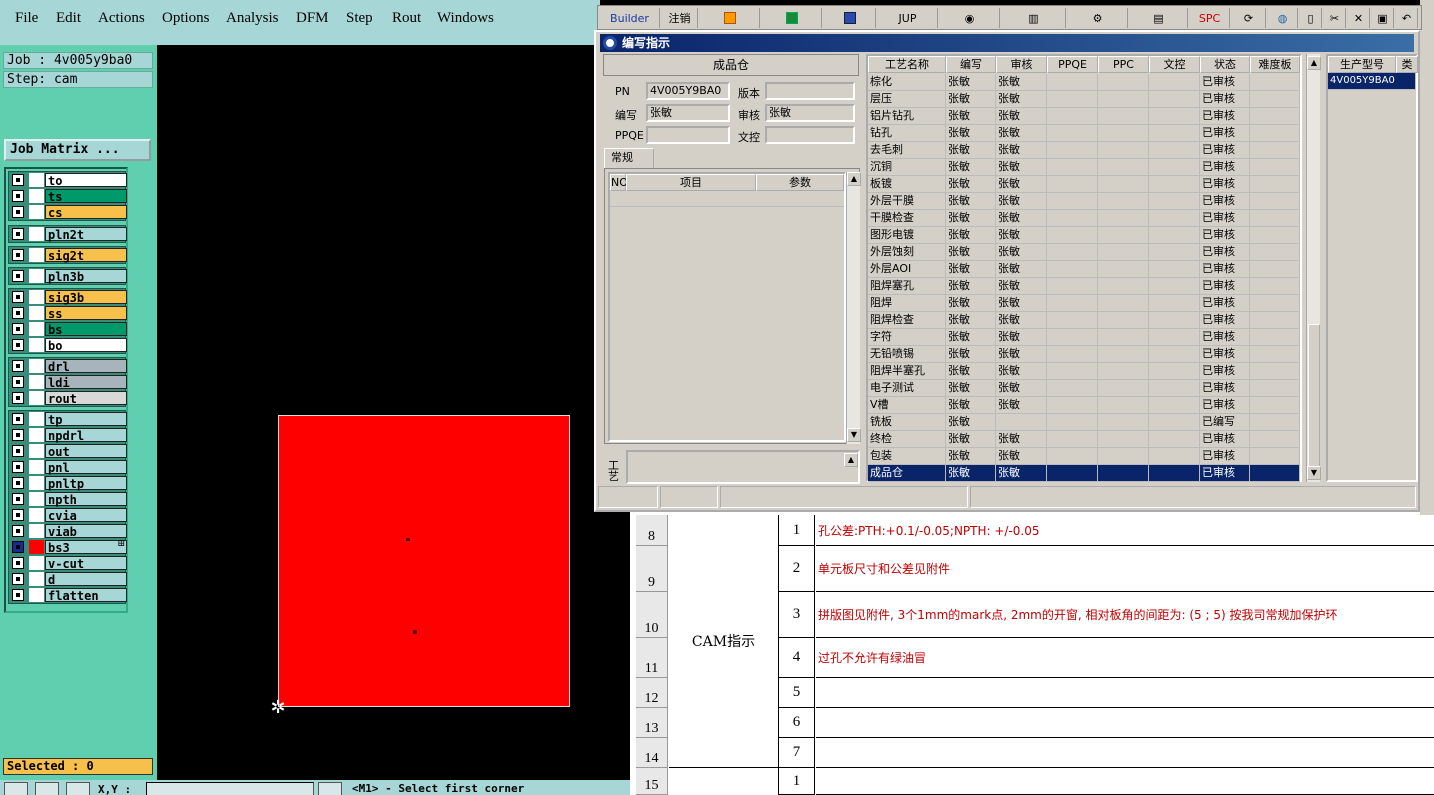 This screenshot has width=1434, height=795. What do you see at coordinates (1125, 658) in the screenshot?
I see `cam-item-text: 过孔不允许有绿油冒` at bounding box center [1125, 658].